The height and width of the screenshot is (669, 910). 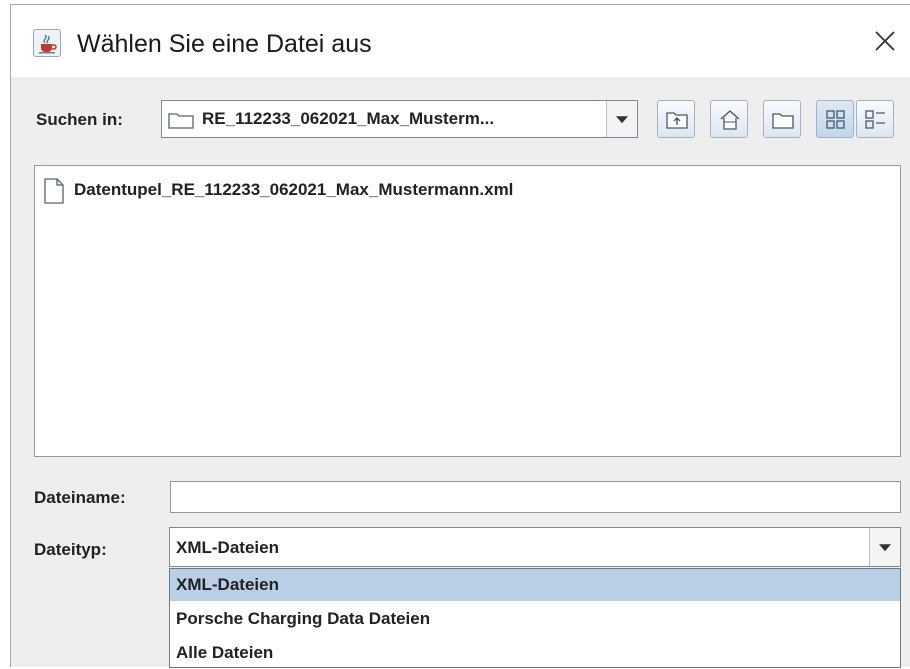 I want to click on folder-icon, so click(x=181, y=121).